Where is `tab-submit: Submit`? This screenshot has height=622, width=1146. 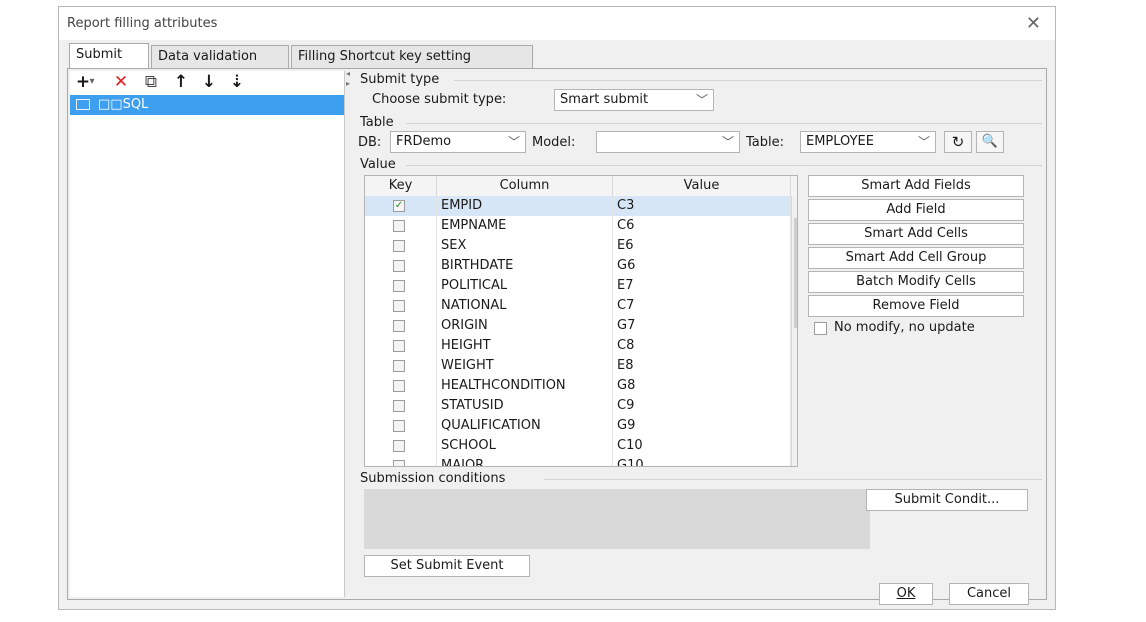
tab-submit: Submit is located at coordinates (109, 56).